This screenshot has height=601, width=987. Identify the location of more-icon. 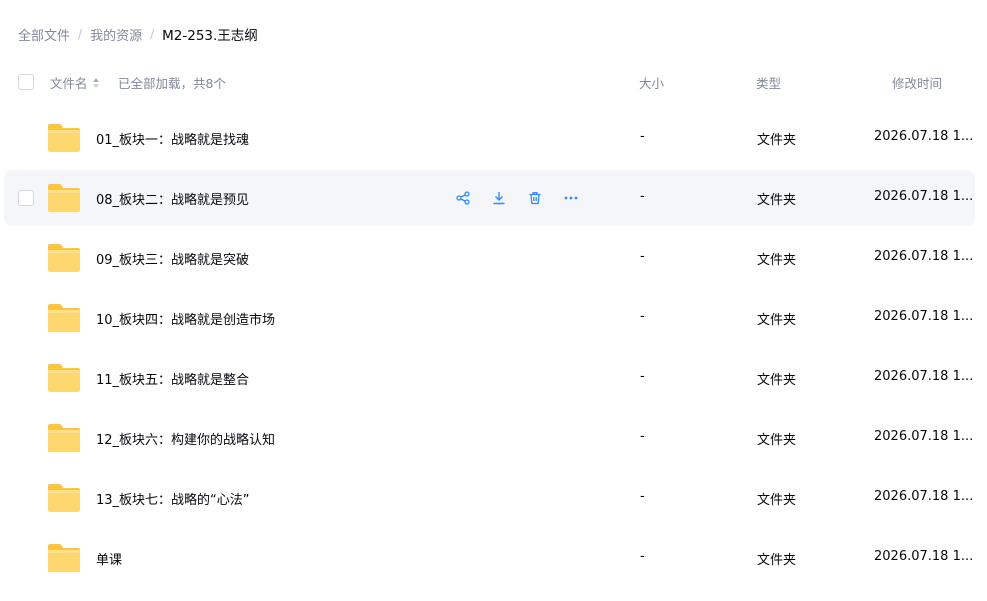
(571, 198).